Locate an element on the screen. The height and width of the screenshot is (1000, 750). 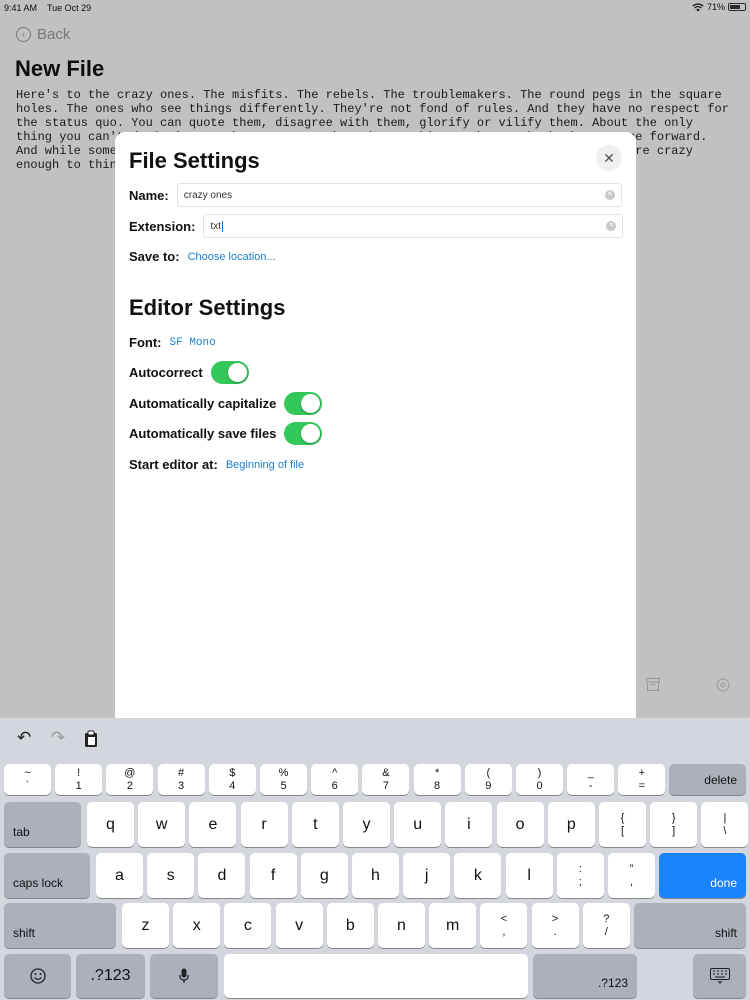
dictation-key is located at coordinates (184, 976).